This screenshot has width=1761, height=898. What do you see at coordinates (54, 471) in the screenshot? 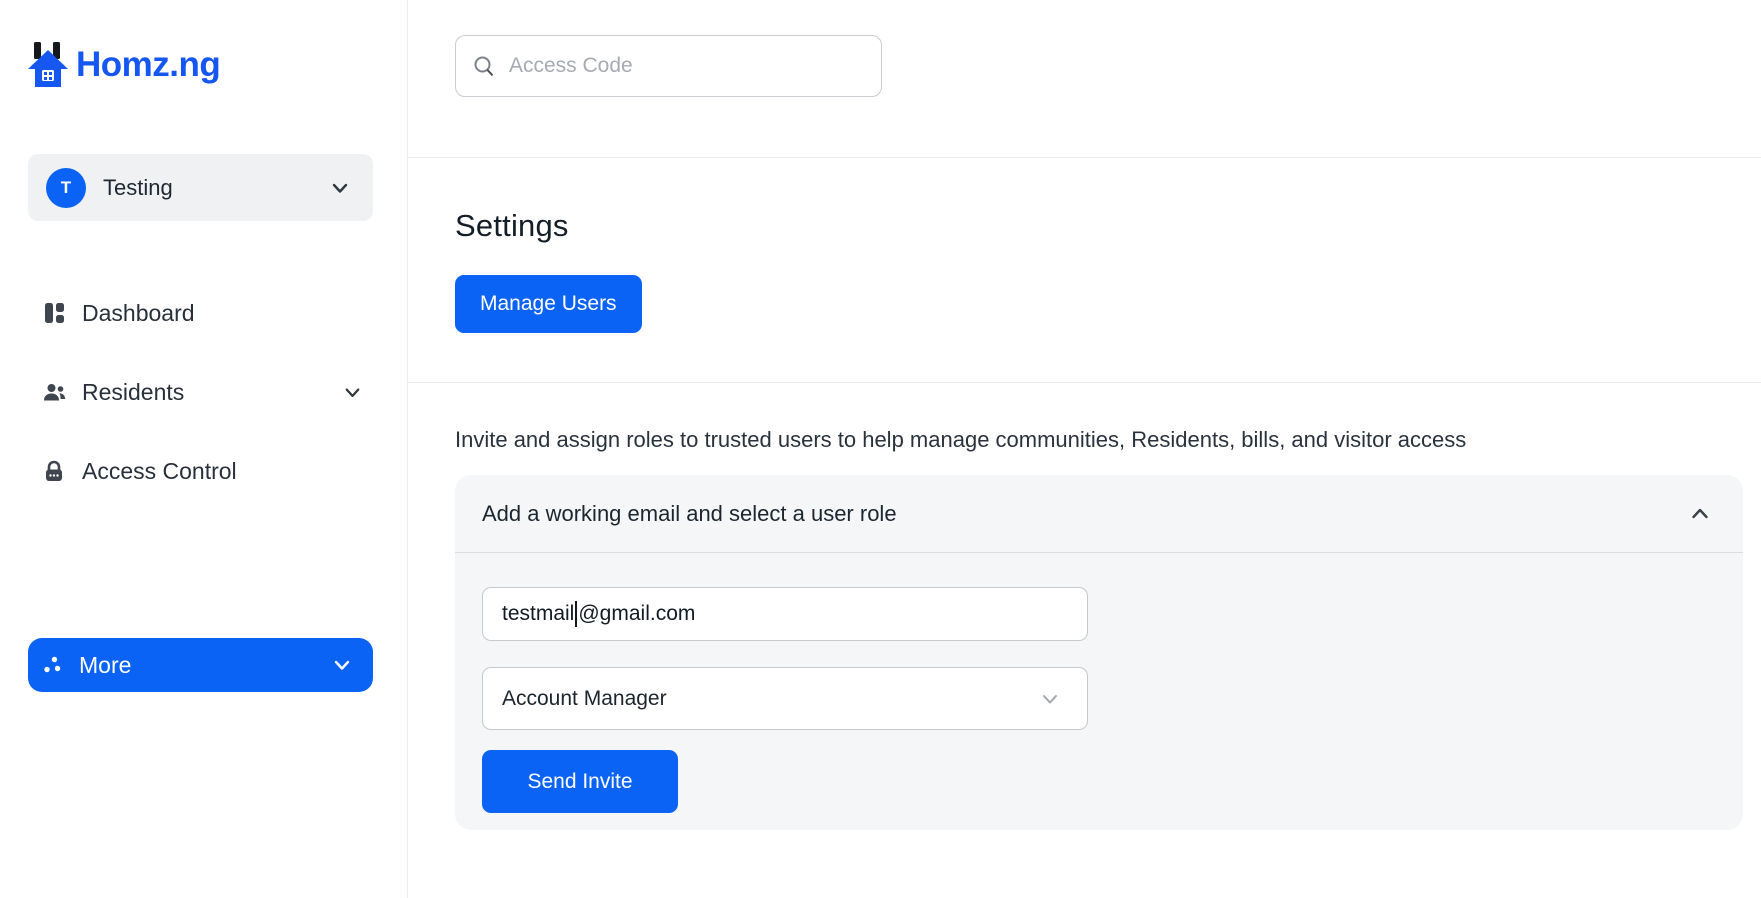
I see `lock-icon` at bounding box center [54, 471].